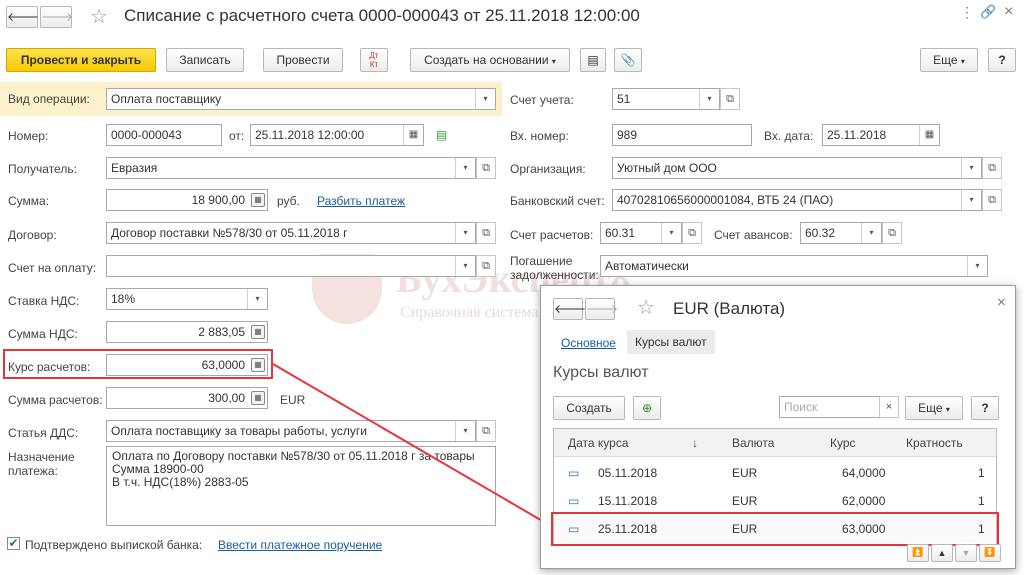 The width and height of the screenshot is (1024, 575). I want to click on col-rate: Курс, so click(843, 443).